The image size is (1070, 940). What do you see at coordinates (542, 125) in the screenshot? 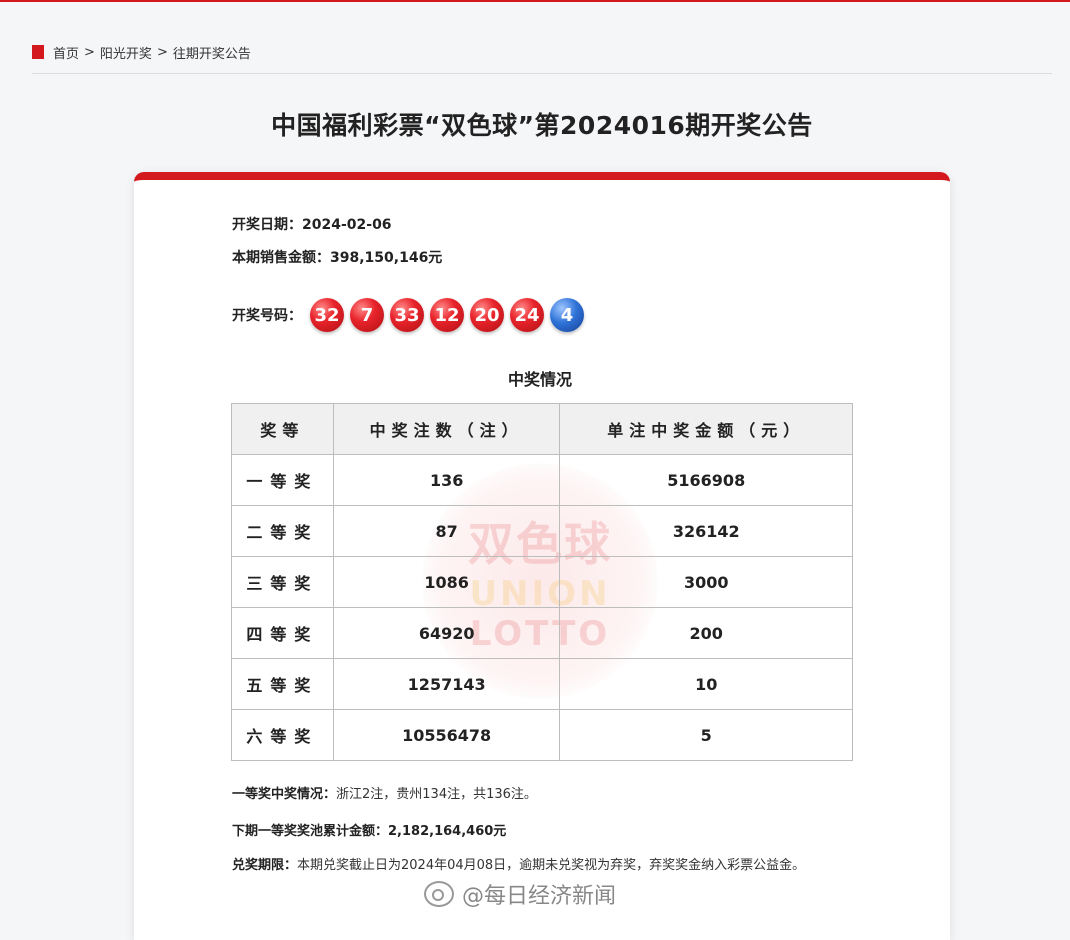
I see `page-title: 中国福利彩票“双色球”第2024016期开奖公告` at bounding box center [542, 125].